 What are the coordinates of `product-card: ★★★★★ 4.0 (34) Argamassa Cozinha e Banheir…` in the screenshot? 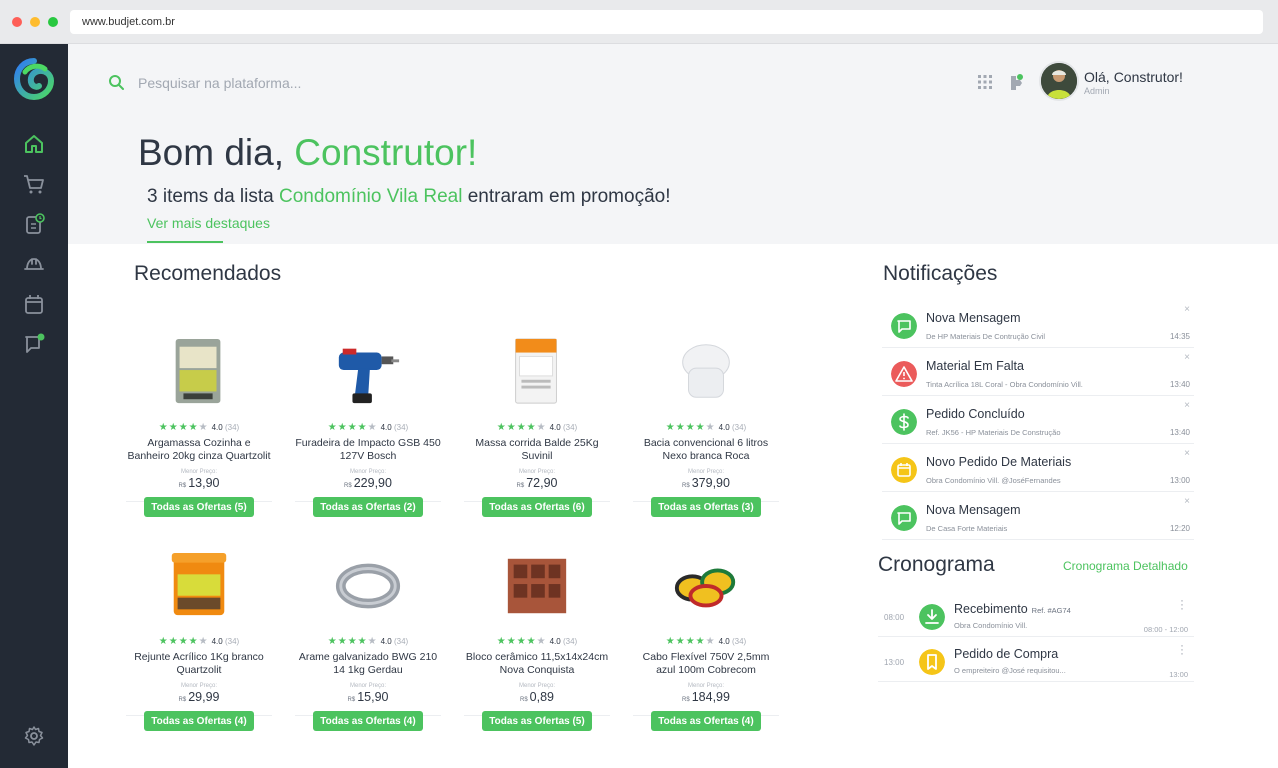 It's located at (199, 420).